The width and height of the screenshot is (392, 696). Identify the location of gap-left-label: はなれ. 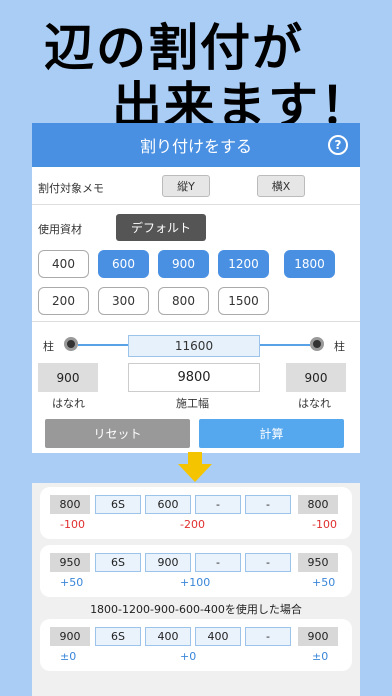
(68, 403).